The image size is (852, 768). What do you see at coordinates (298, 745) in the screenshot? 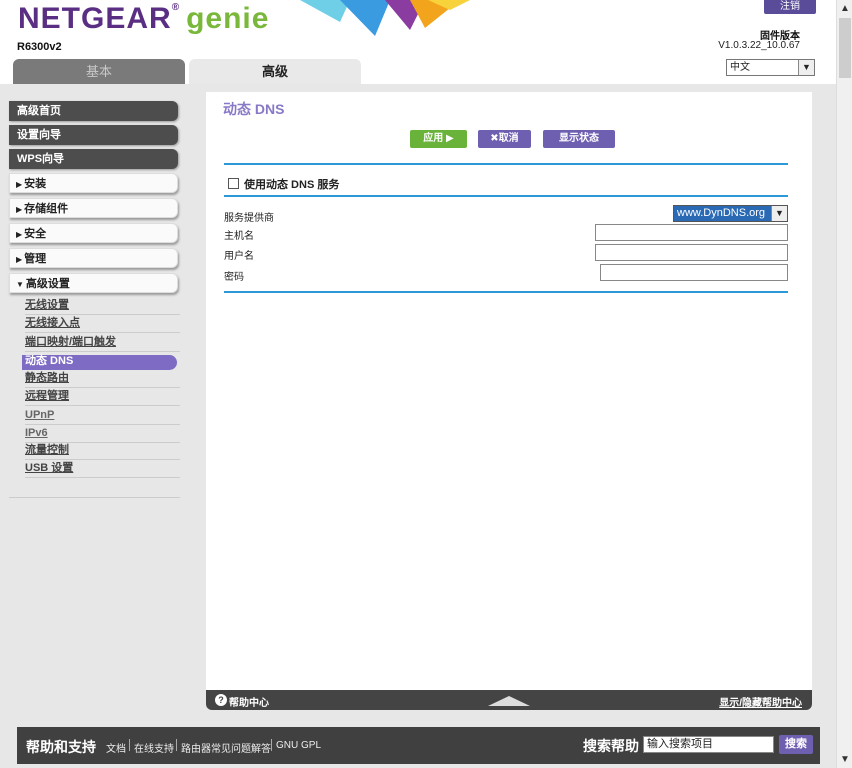
I see `footer-link-gnu-gpl: GNU GPL` at bounding box center [298, 745].